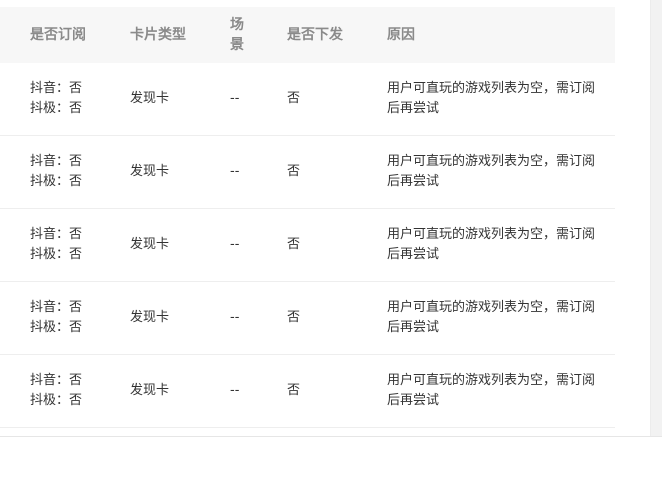  I want to click on bottom-divider, so click(331, 436).